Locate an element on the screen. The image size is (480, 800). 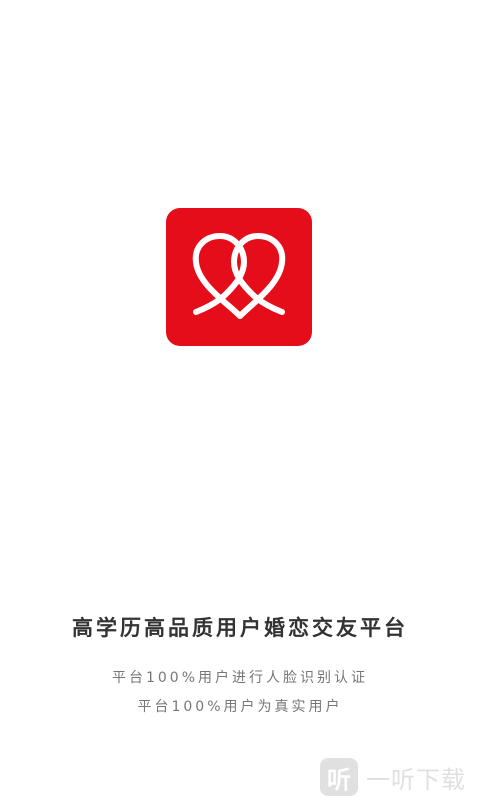
watermark: 听 一听下载 is located at coordinates (400, 777).